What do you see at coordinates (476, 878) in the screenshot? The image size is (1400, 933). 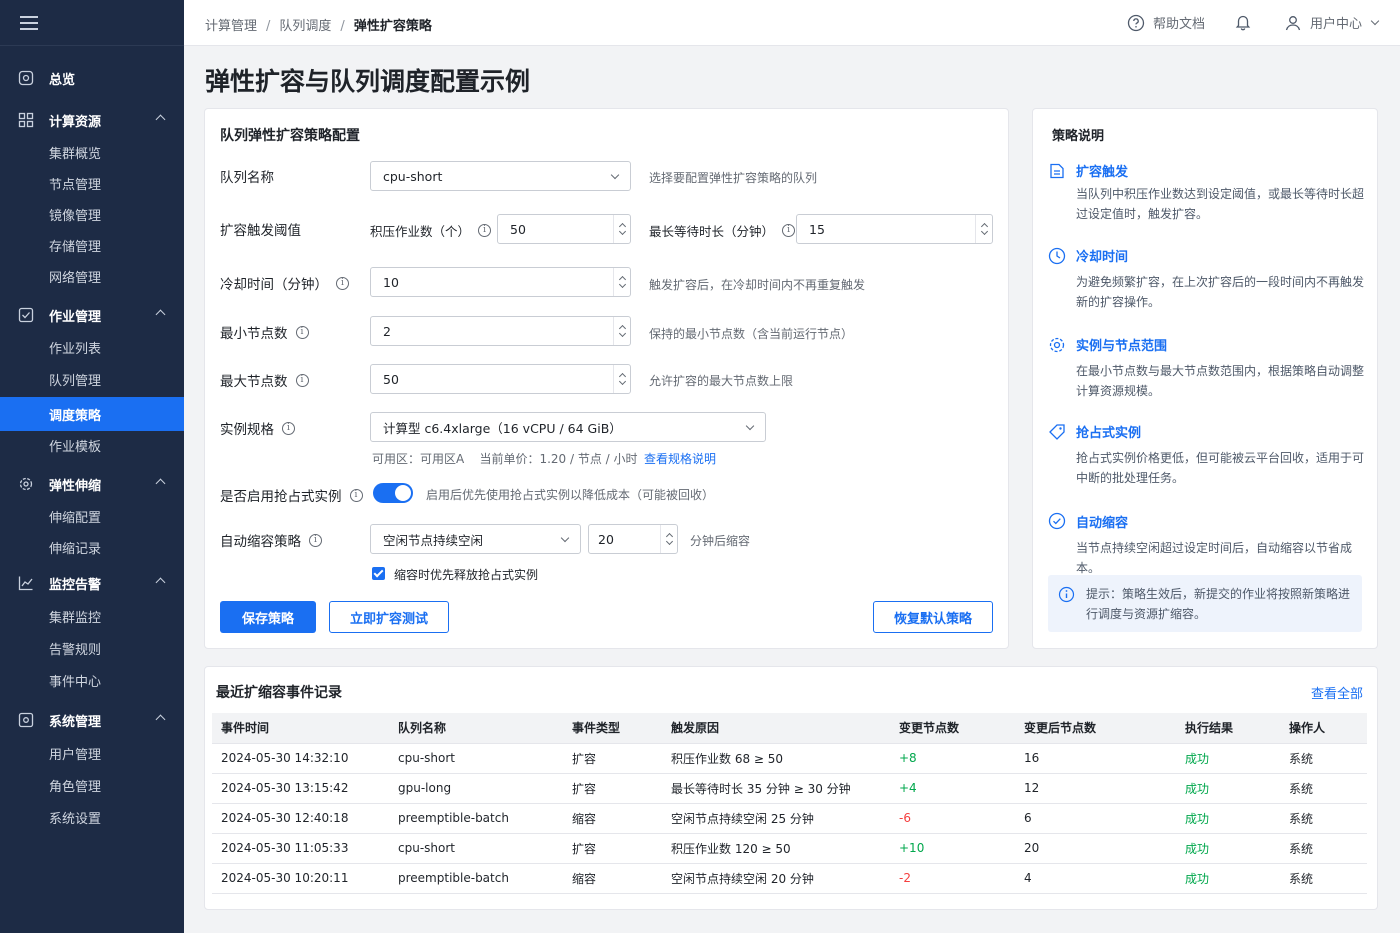 I see `cell-queue: preemptible-batch` at bounding box center [476, 878].